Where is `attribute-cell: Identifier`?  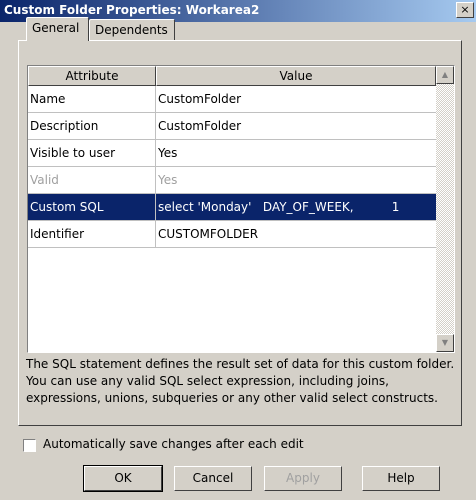 attribute-cell: Identifier is located at coordinates (92, 234).